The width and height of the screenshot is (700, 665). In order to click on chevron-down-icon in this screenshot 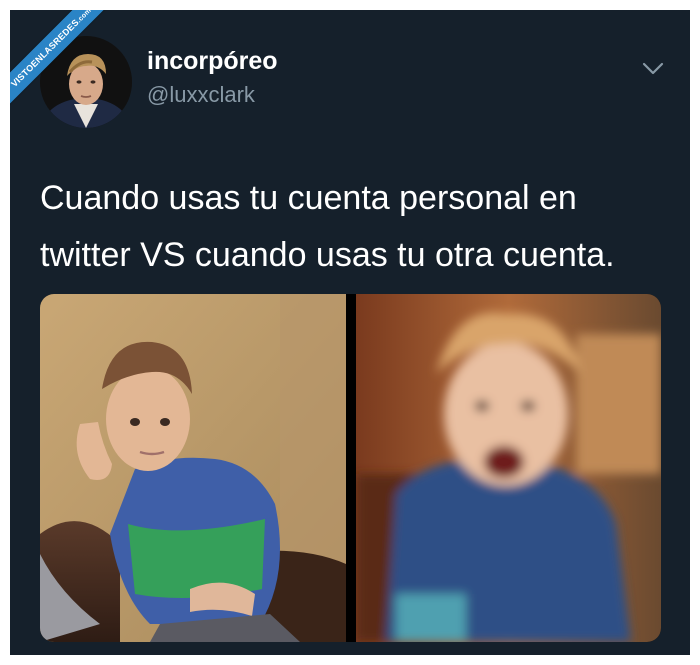, I will do `click(653, 68)`.